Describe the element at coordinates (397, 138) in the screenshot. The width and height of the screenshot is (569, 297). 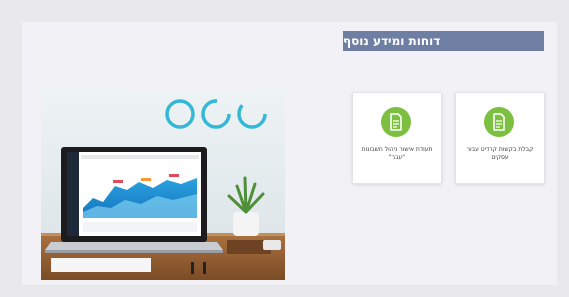
I see `report-card-account-certificate: תעודת אישור ניהול חשבונות "עבר"` at that location.